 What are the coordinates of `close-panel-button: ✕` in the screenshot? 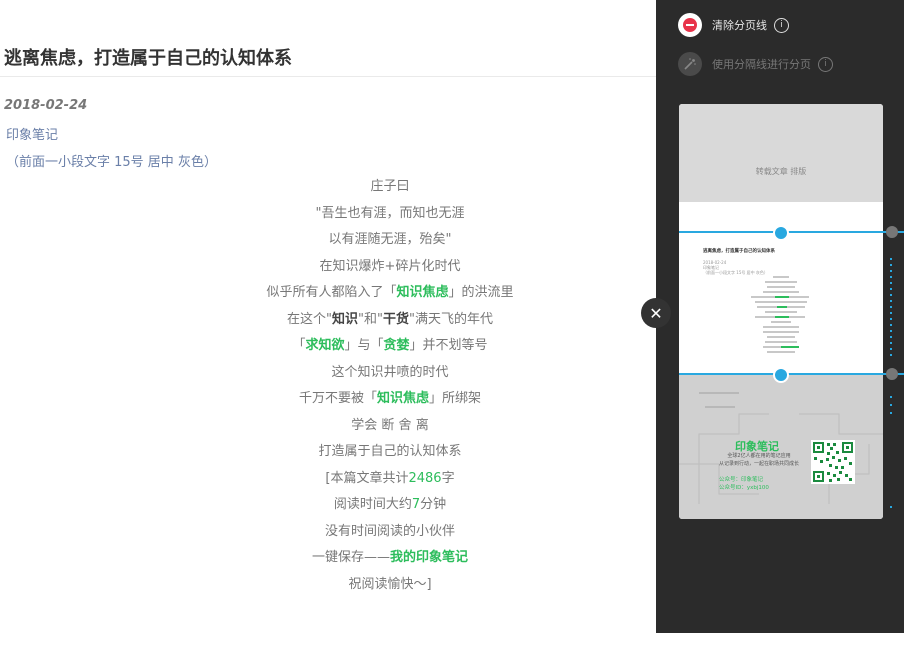 It's located at (656, 313).